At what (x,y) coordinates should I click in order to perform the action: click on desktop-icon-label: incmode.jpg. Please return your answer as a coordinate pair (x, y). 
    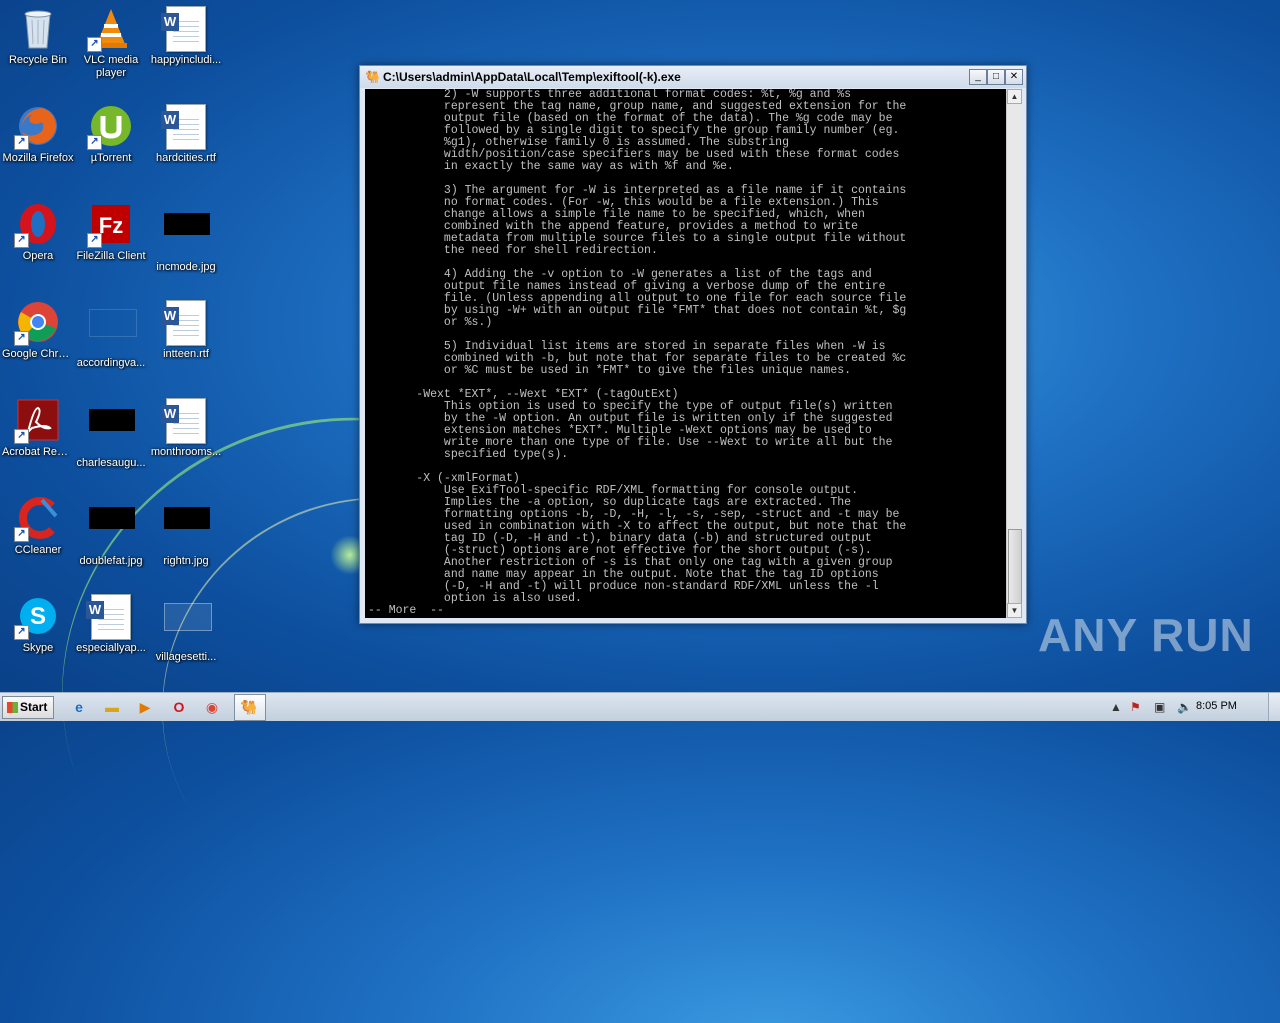
    Looking at the image, I should click on (186, 267).